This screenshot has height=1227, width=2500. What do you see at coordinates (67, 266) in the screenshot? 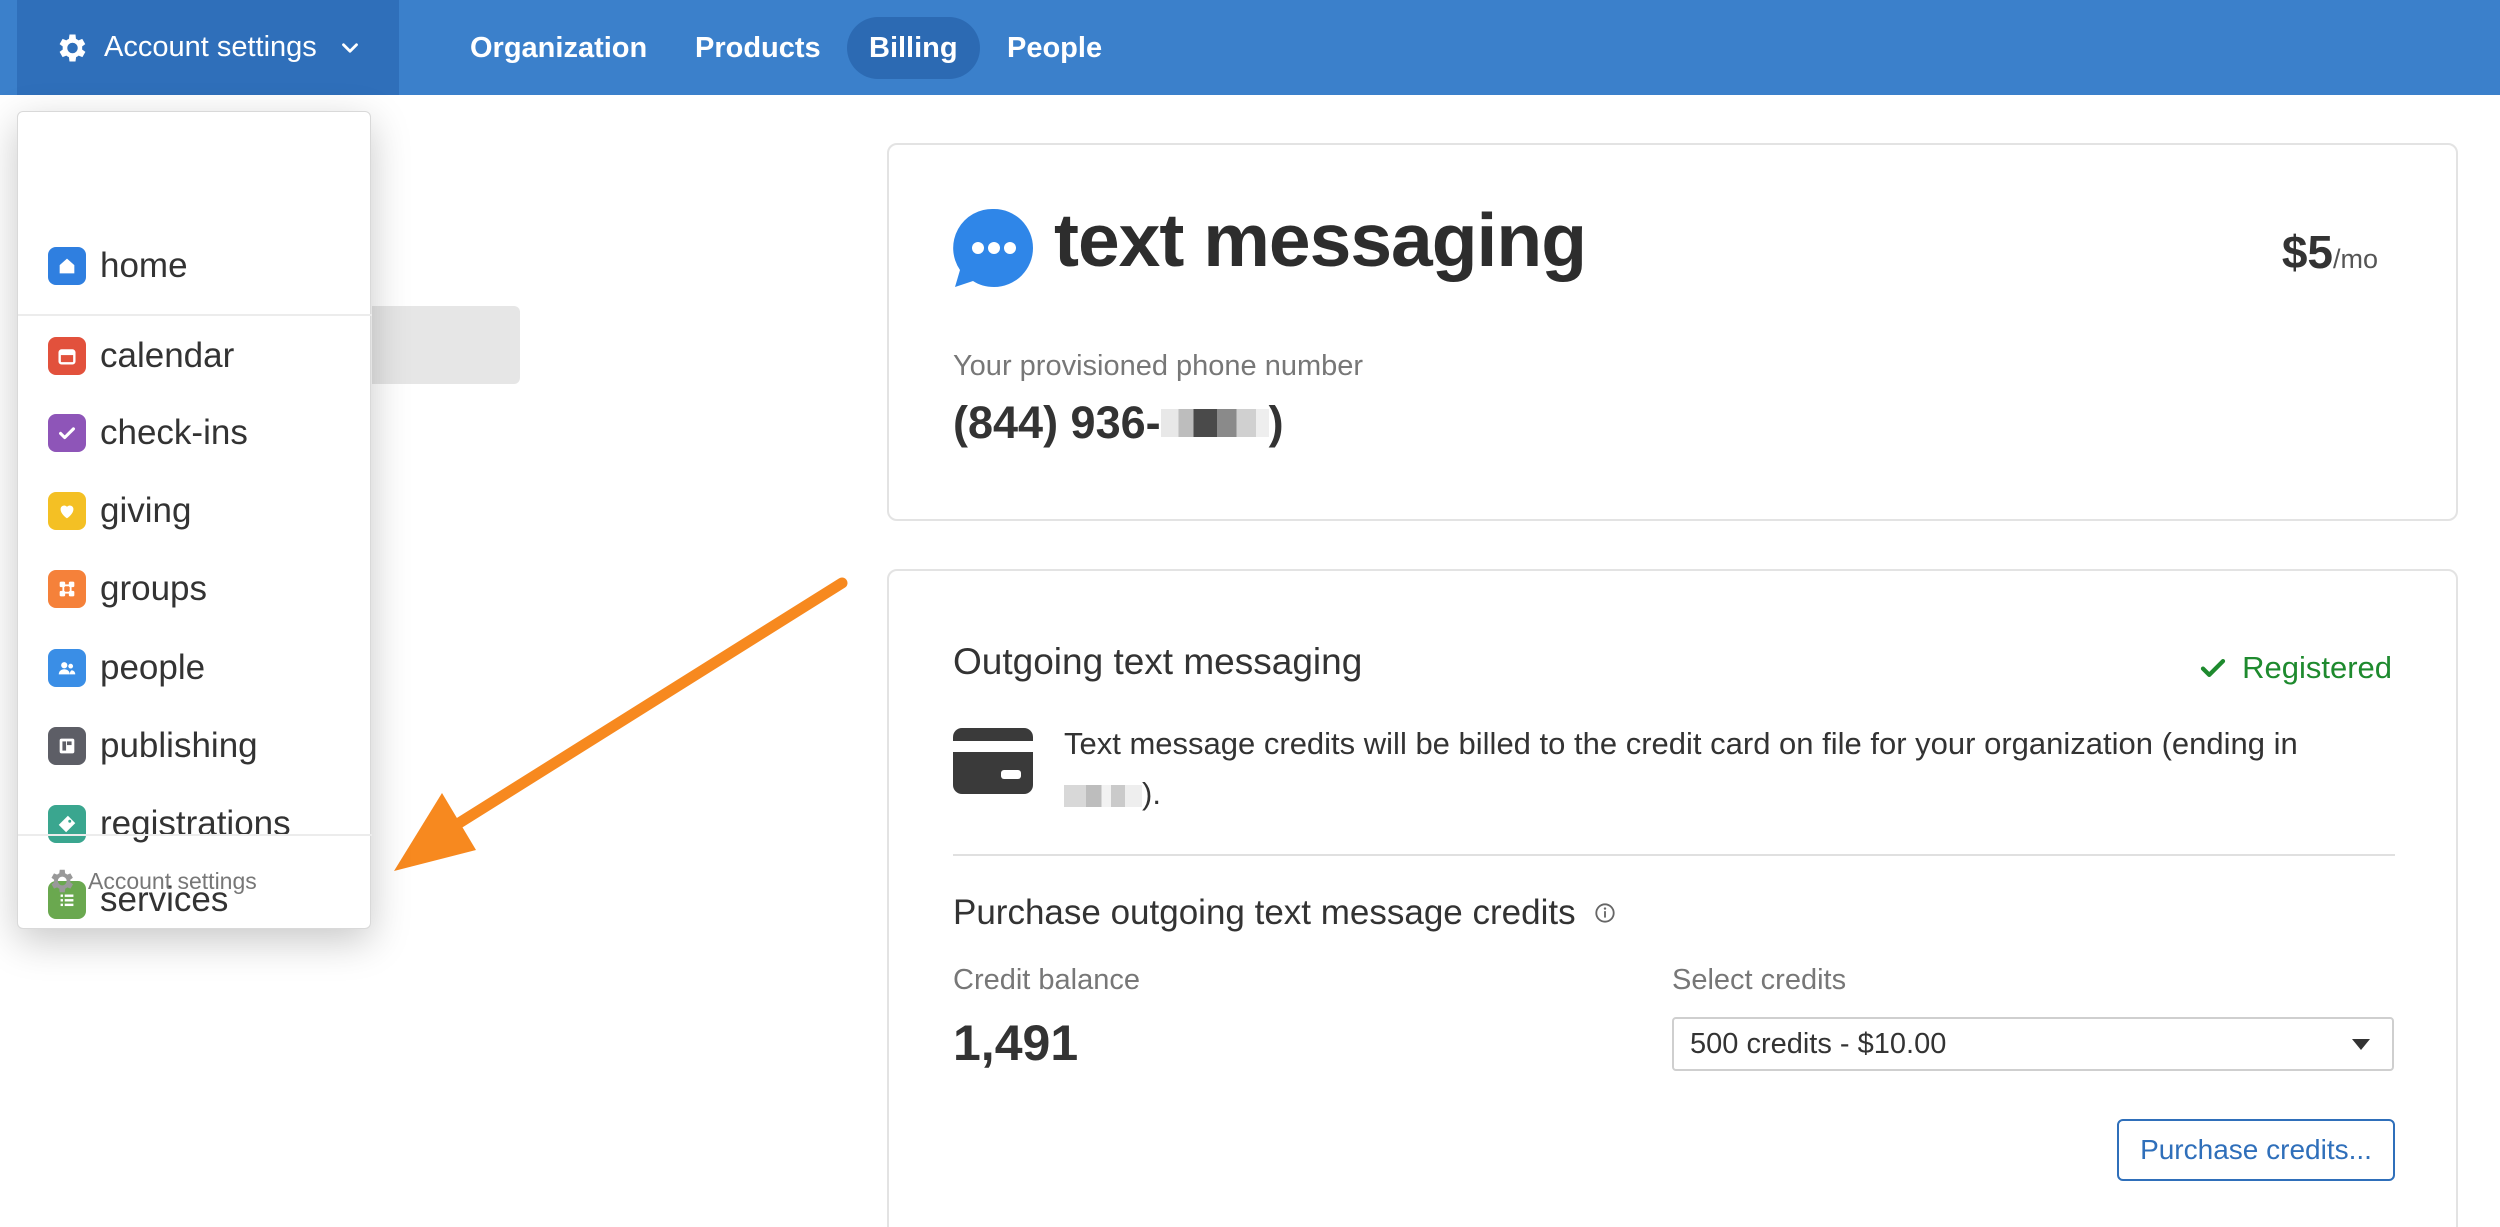
I see `home-icon` at bounding box center [67, 266].